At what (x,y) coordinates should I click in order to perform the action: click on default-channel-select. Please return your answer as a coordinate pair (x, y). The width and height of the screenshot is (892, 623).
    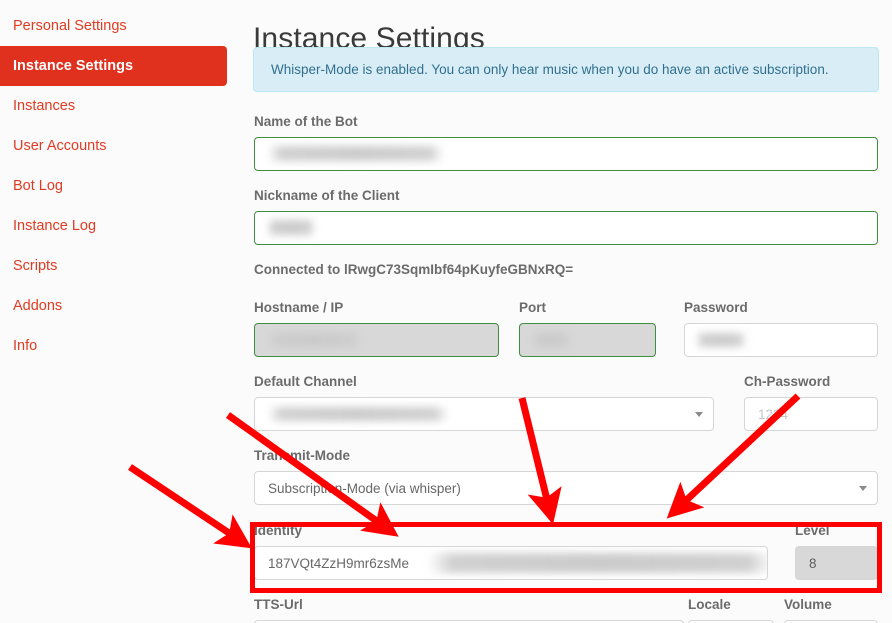
    Looking at the image, I should click on (484, 414).